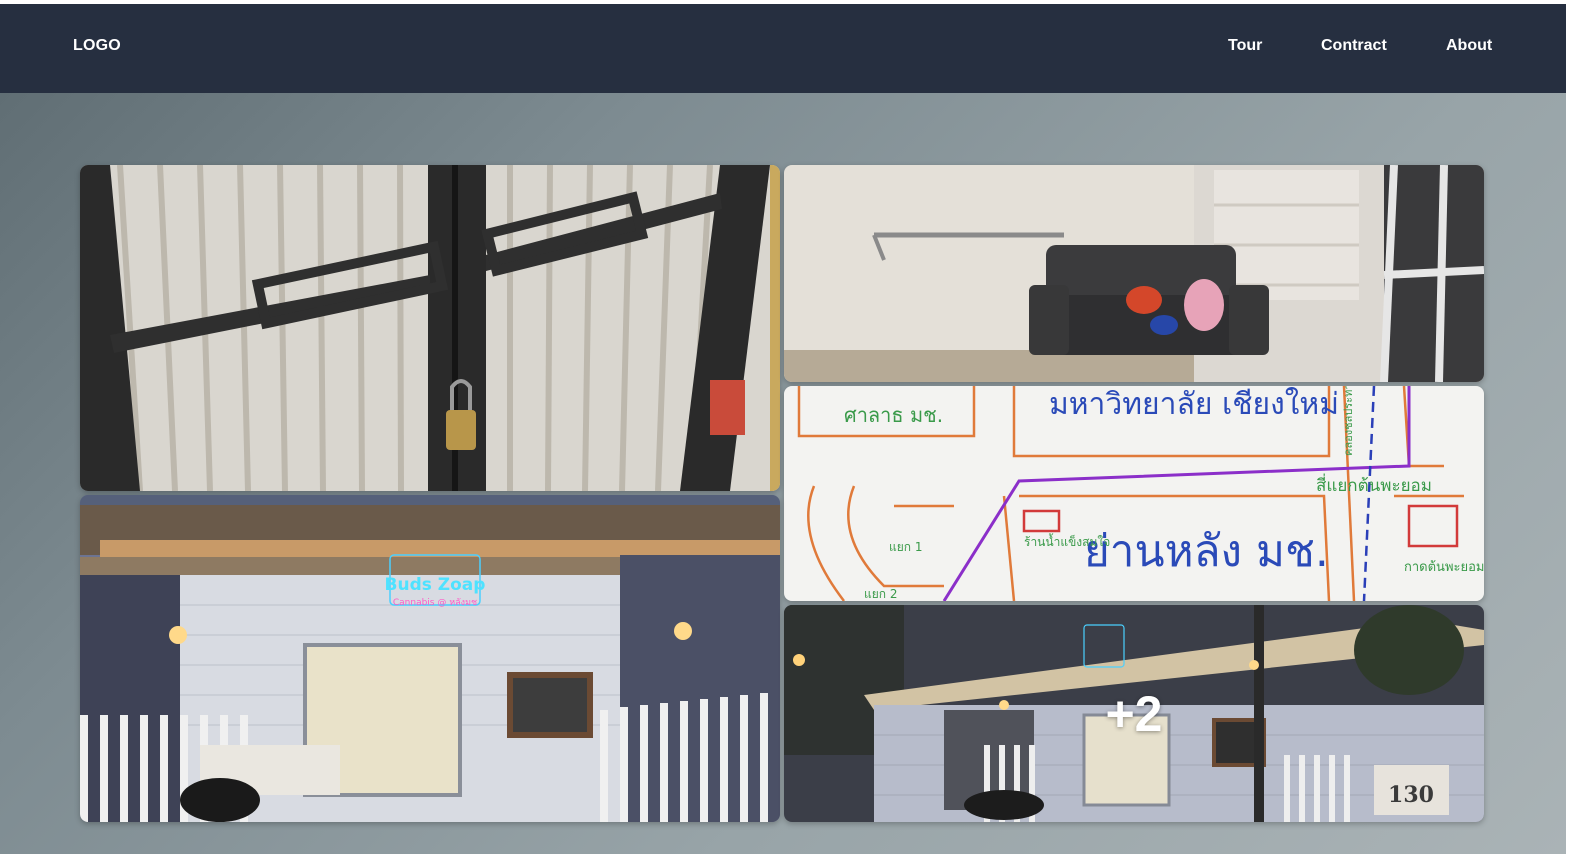 The width and height of the screenshot is (1590, 854). What do you see at coordinates (435, 603) in the screenshot?
I see `shop-sign-subtitle: Cannabis @ หลังมช` at bounding box center [435, 603].